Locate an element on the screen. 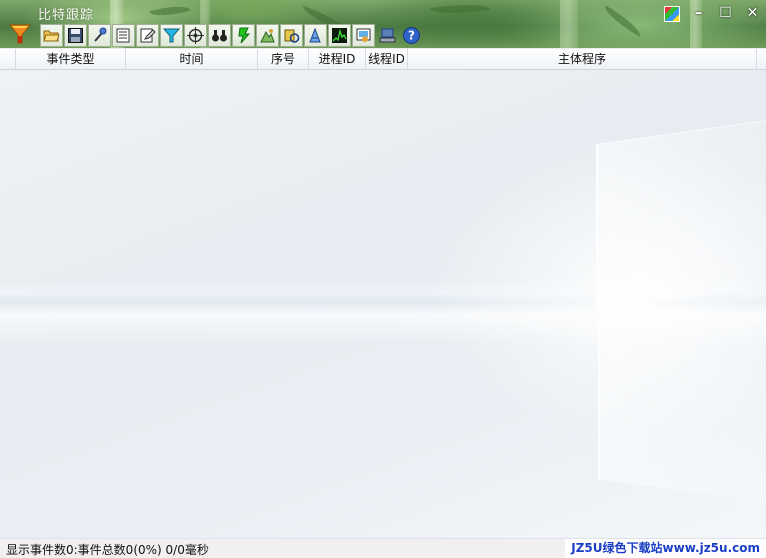 Image resolution: width=766 pixels, height=558 pixels. open-folder-icon is located at coordinates (51, 36).